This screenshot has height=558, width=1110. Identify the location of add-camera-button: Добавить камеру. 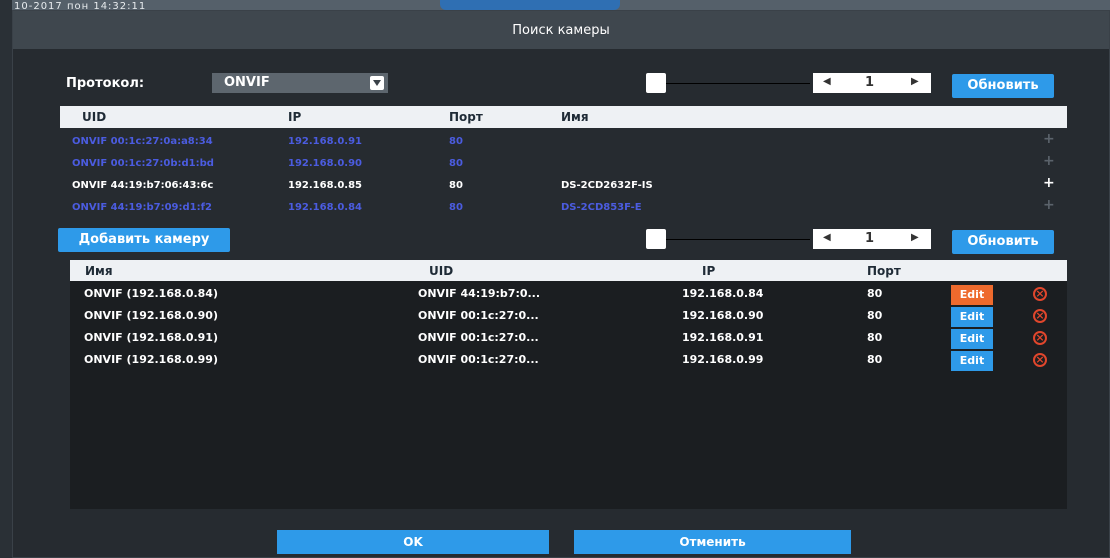
(144, 240).